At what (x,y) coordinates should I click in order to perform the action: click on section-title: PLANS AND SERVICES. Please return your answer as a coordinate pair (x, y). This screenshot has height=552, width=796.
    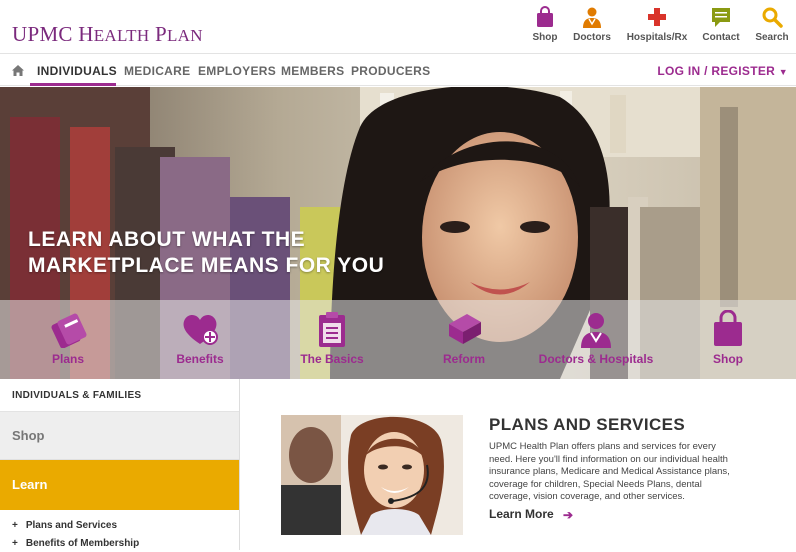
    Looking at the image, I should click on (587, 424).